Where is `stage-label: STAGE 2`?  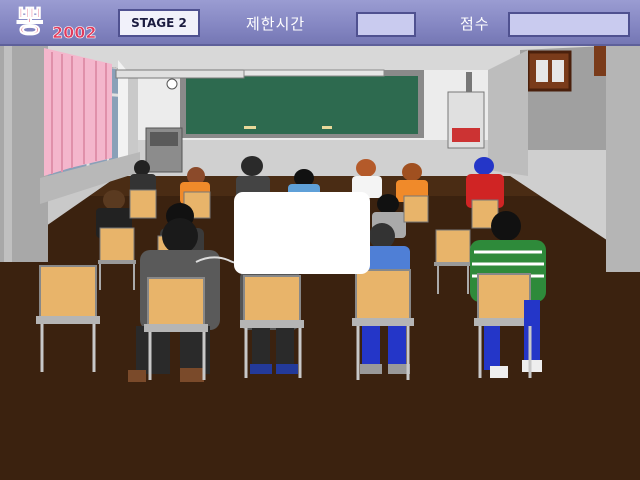 stage-label: STAGE 2 is located at coordinates (159, 23).